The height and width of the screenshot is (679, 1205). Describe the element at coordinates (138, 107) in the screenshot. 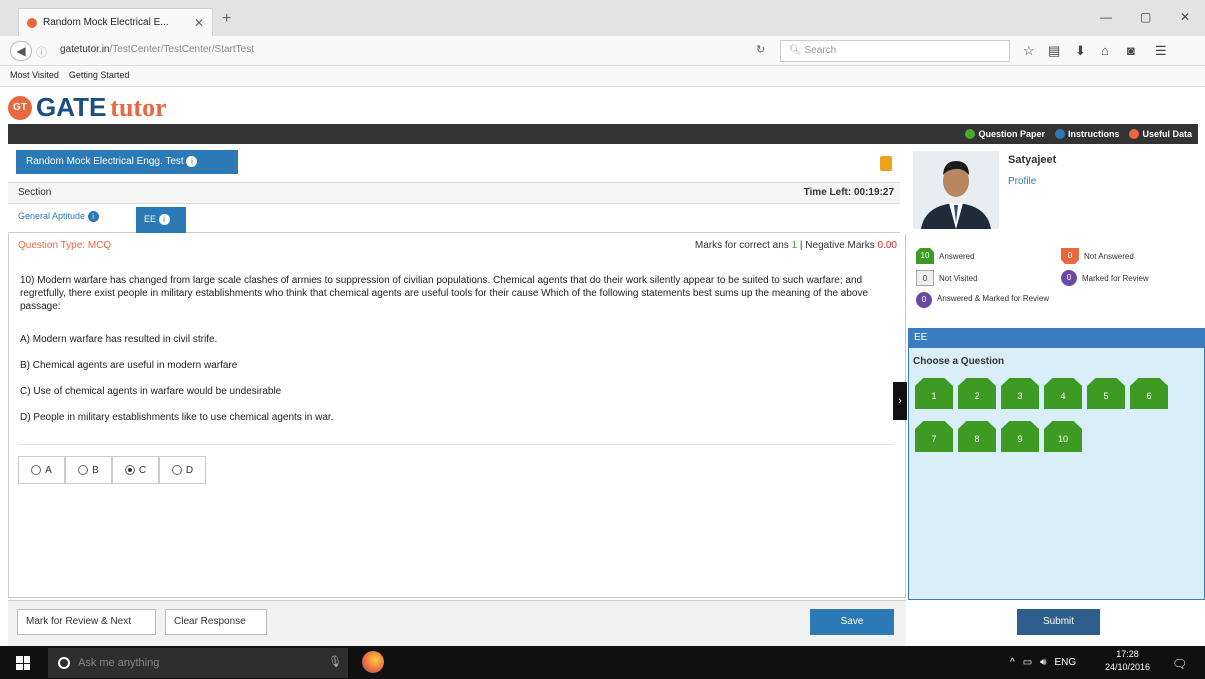

I see `logo-text-tutor: tutor` at that location.